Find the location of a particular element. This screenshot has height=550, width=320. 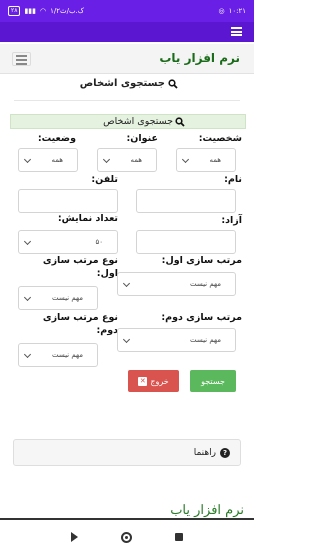

status-bar: ۲۸ ▮▮▮ ◠ ۱/۲ک.ب/ث ◎ ۱۰:۲۱ is located at coordinates (127, 11).